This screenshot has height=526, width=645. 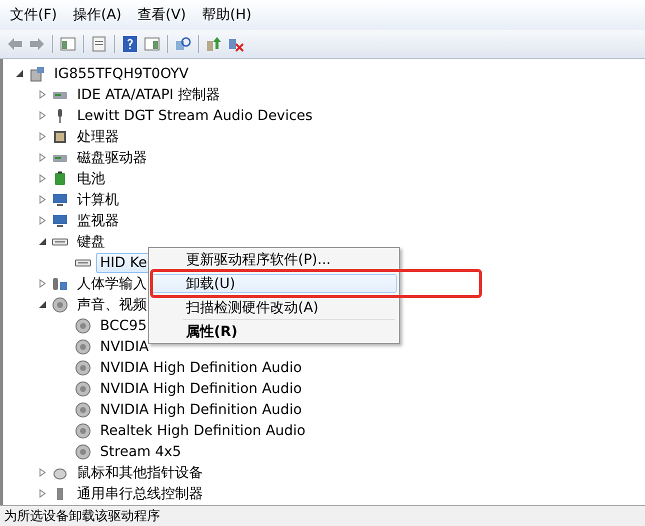 What do you see at coordinates (98, 199) in the screenshot?
I see `tree-item: 计算机` at bounding box center [98, 199].